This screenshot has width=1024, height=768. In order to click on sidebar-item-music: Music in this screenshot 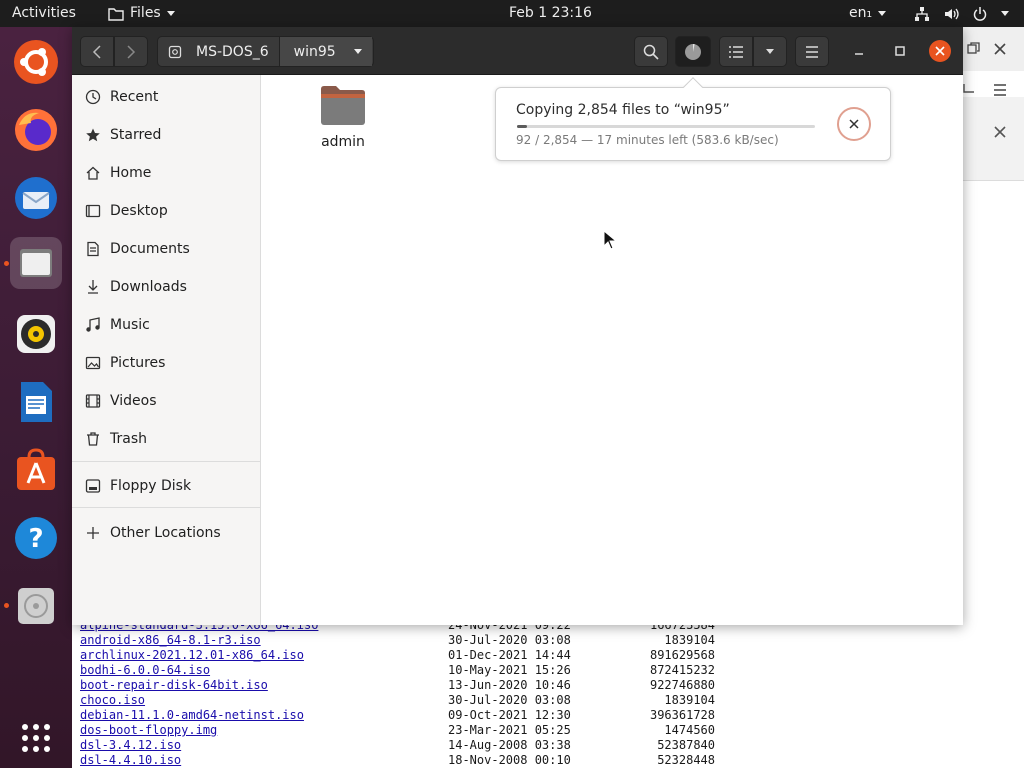, I will do `click(166, 325)`.